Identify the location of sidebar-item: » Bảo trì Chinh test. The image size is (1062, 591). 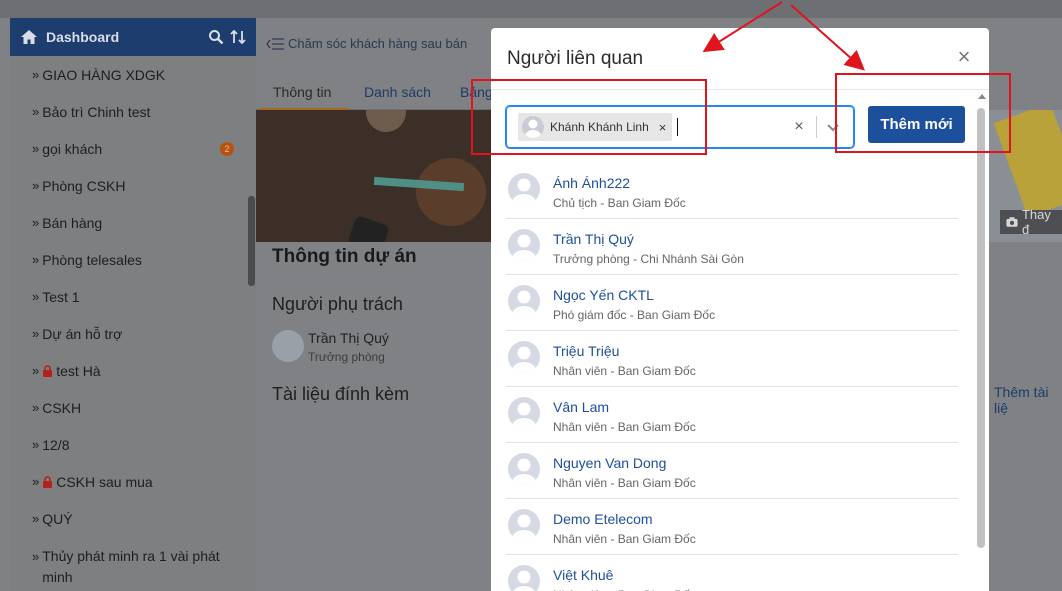
(128, 111).